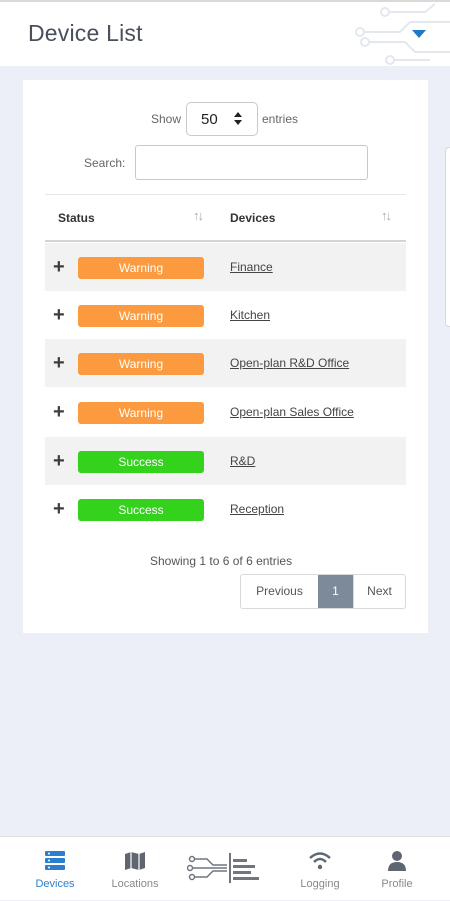 The width and height of the screenshot is (450, 901). What do you see at coordinates (279, 591) in the screenshot?
I see `previous-page-button: Previous` at bounding box center [279, 591].